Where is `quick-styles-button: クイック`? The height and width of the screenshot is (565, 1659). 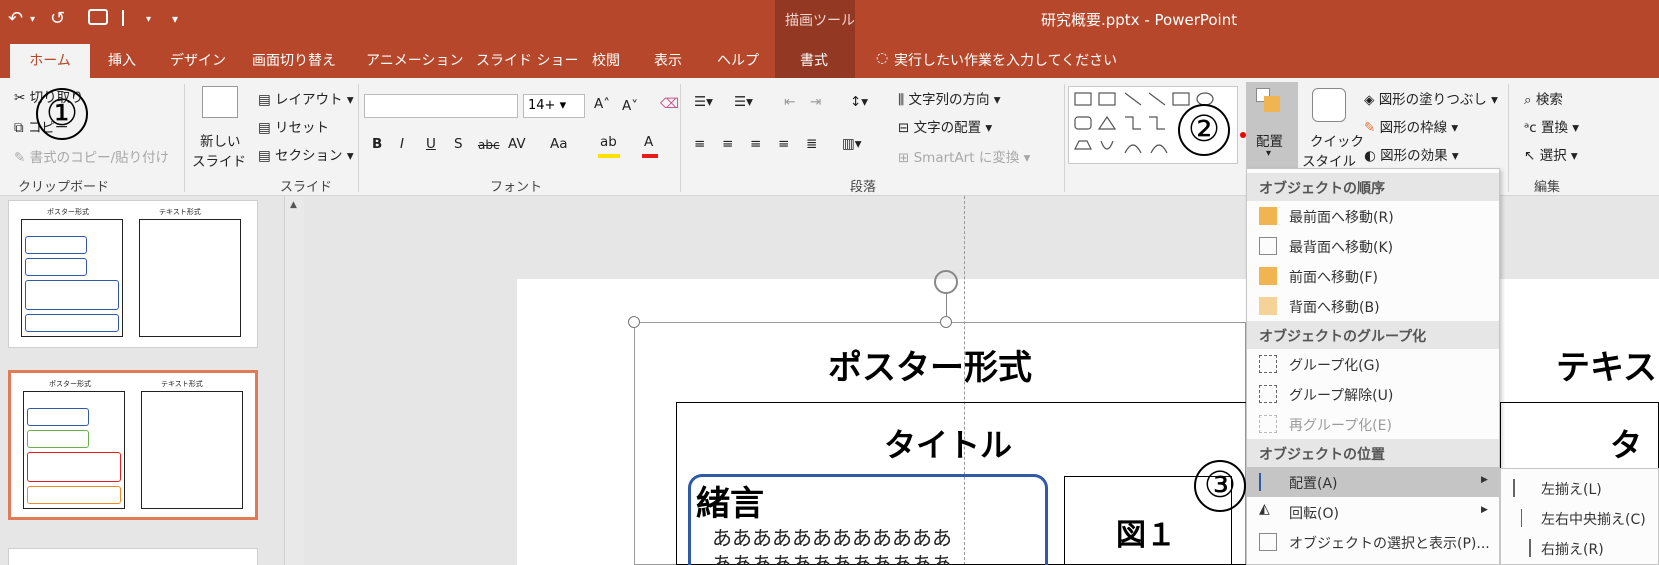
quick-styles-button: クイック is located at coordinates (1337, 140).